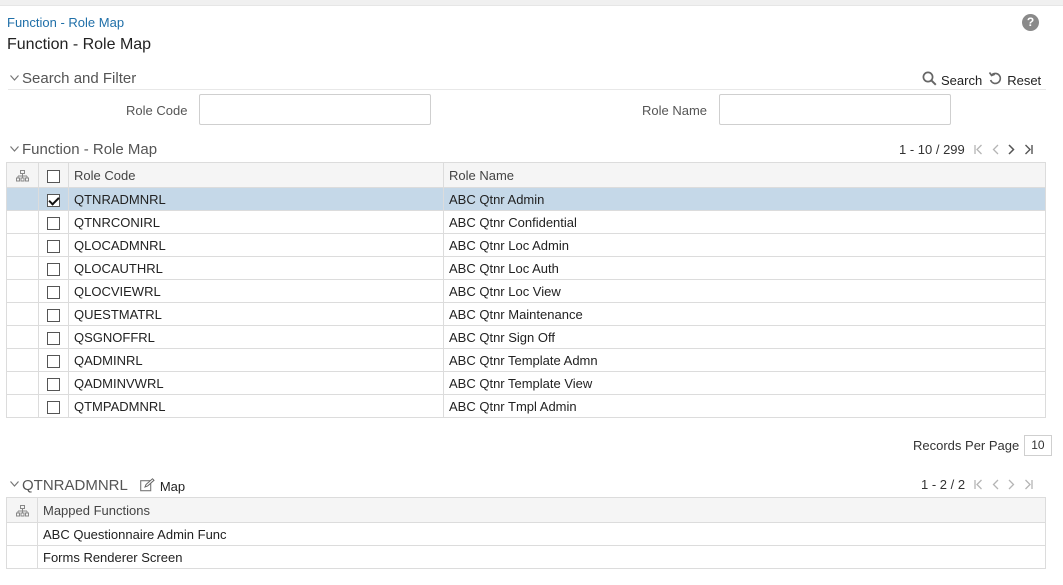 Image resolution: width=1063 pixels, height=585 pixels. Describe the element at coordinates (256, 406) in the screenshot. I see `role-code-cell: QTMPADMNRL` at that location.